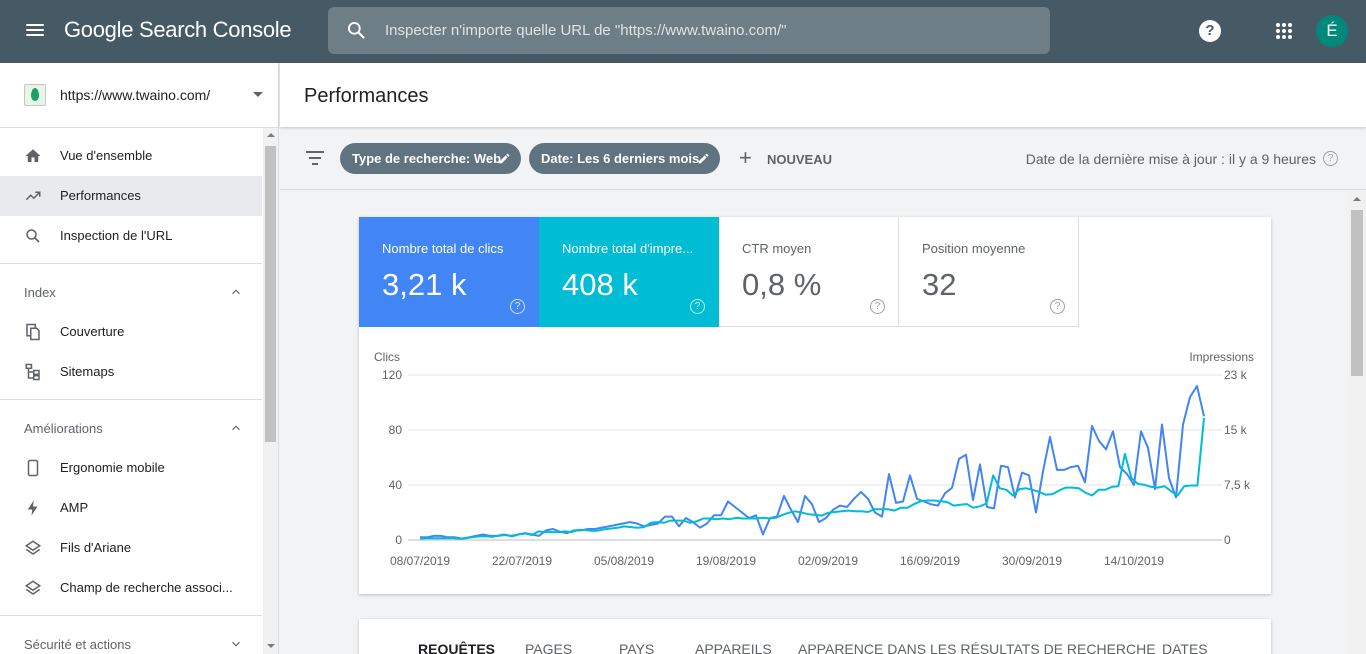  What do you see at coordinates (74, 507) in the screenshot?
I see `sidebar-item-label: AMP` at bounding box center [74, 507].